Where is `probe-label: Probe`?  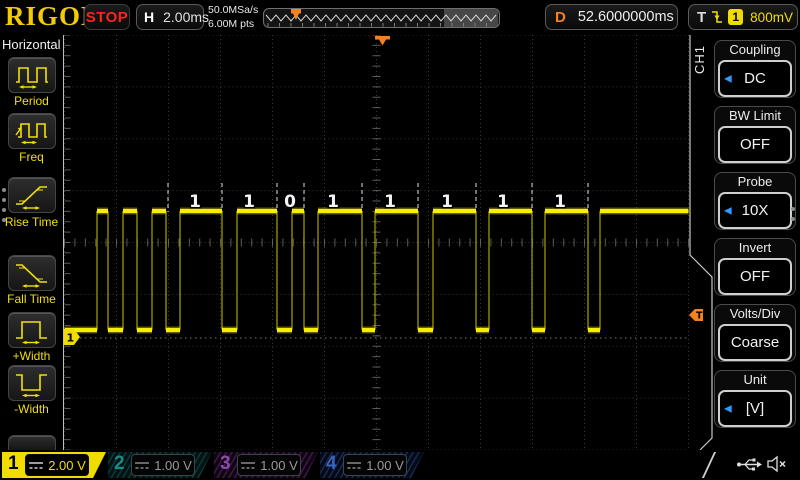
probe-label: Probe is located at coordinates (755, 181).